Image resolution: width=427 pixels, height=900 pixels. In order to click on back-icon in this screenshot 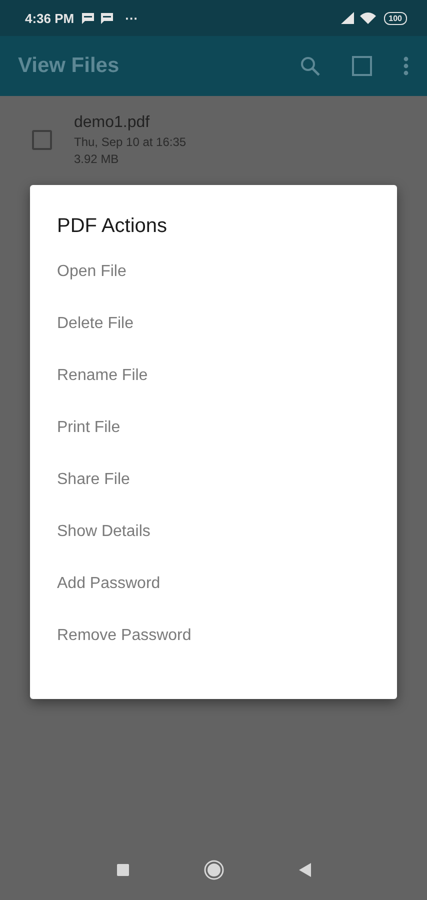, I will do `click(305, 870)`.